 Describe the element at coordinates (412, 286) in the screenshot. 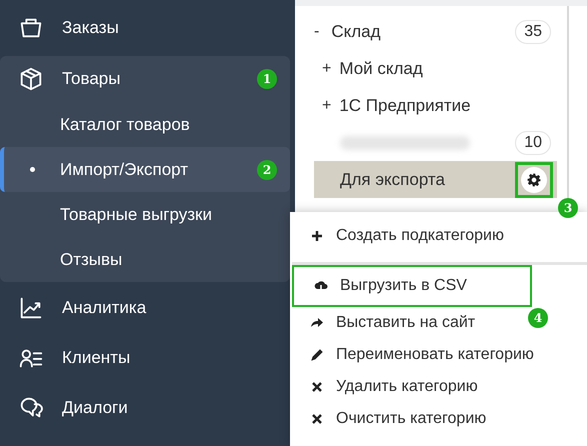

I see `menu-item: Выгрузить в CSV` at that location.